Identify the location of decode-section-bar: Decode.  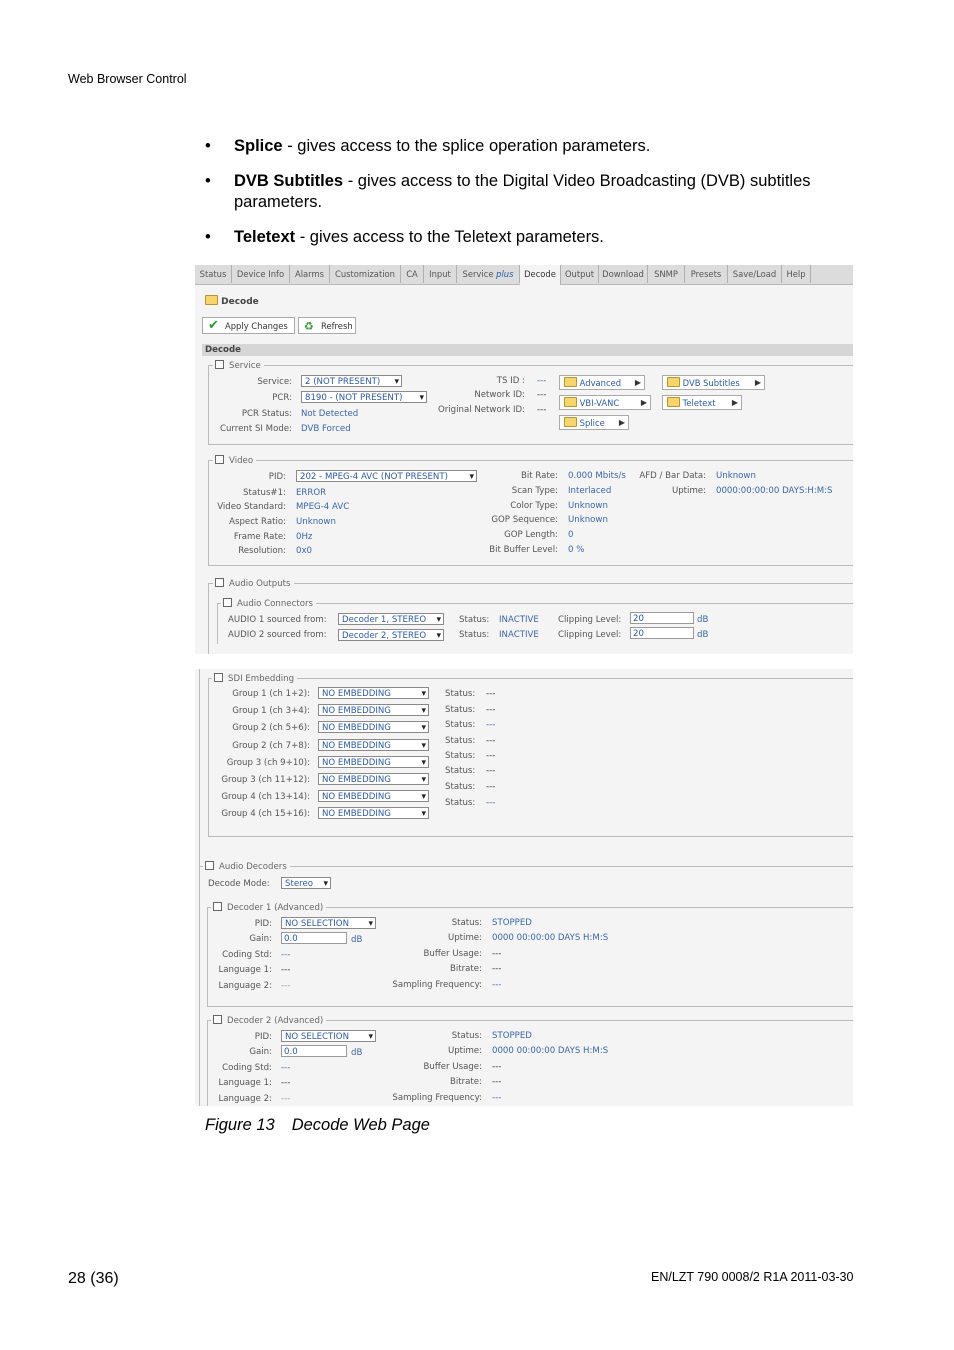
(527, 350).